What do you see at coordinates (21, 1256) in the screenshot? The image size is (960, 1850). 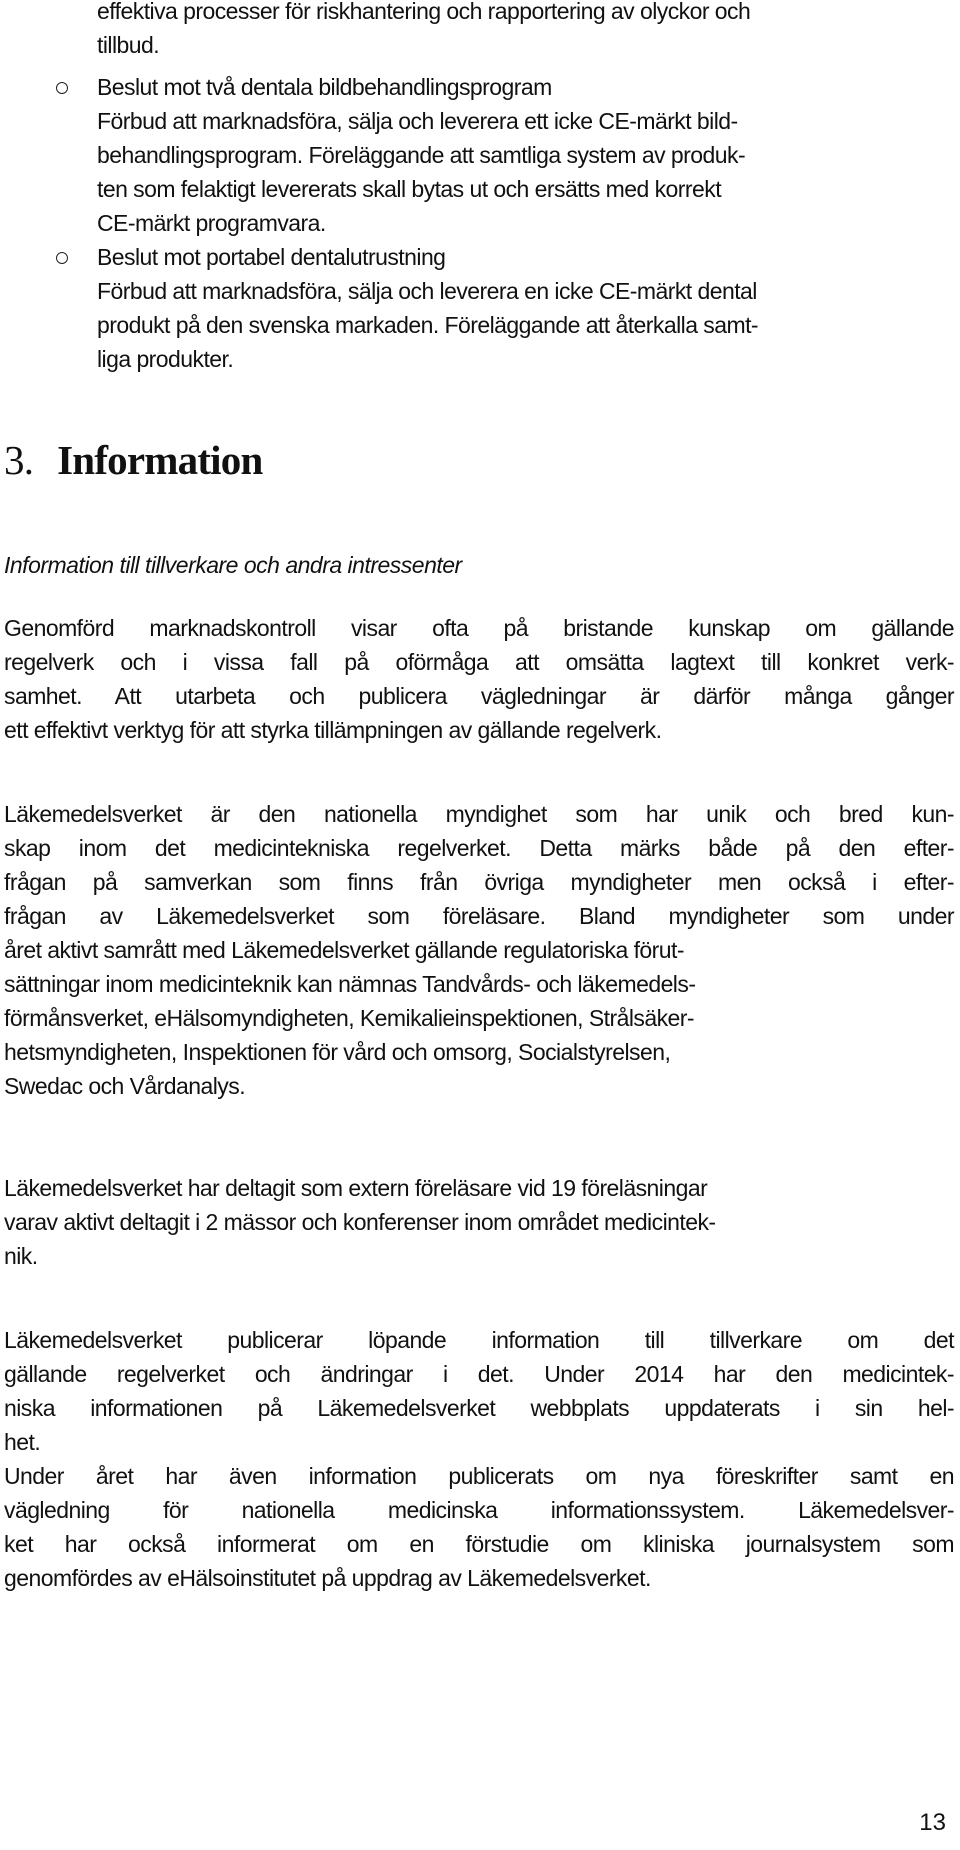 I see `paragraph-line: nik.` at bounding box center [21, 1256].